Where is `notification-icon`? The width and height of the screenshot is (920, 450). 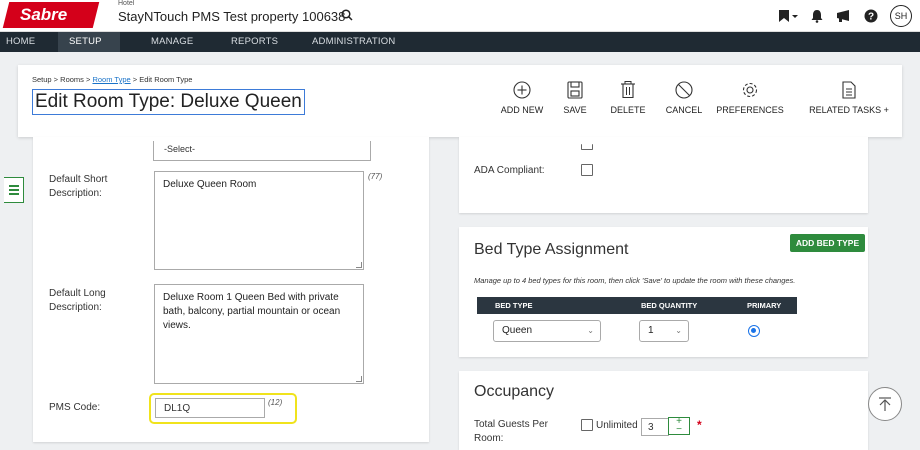
notification-icon is located at coordinates (817, 16).